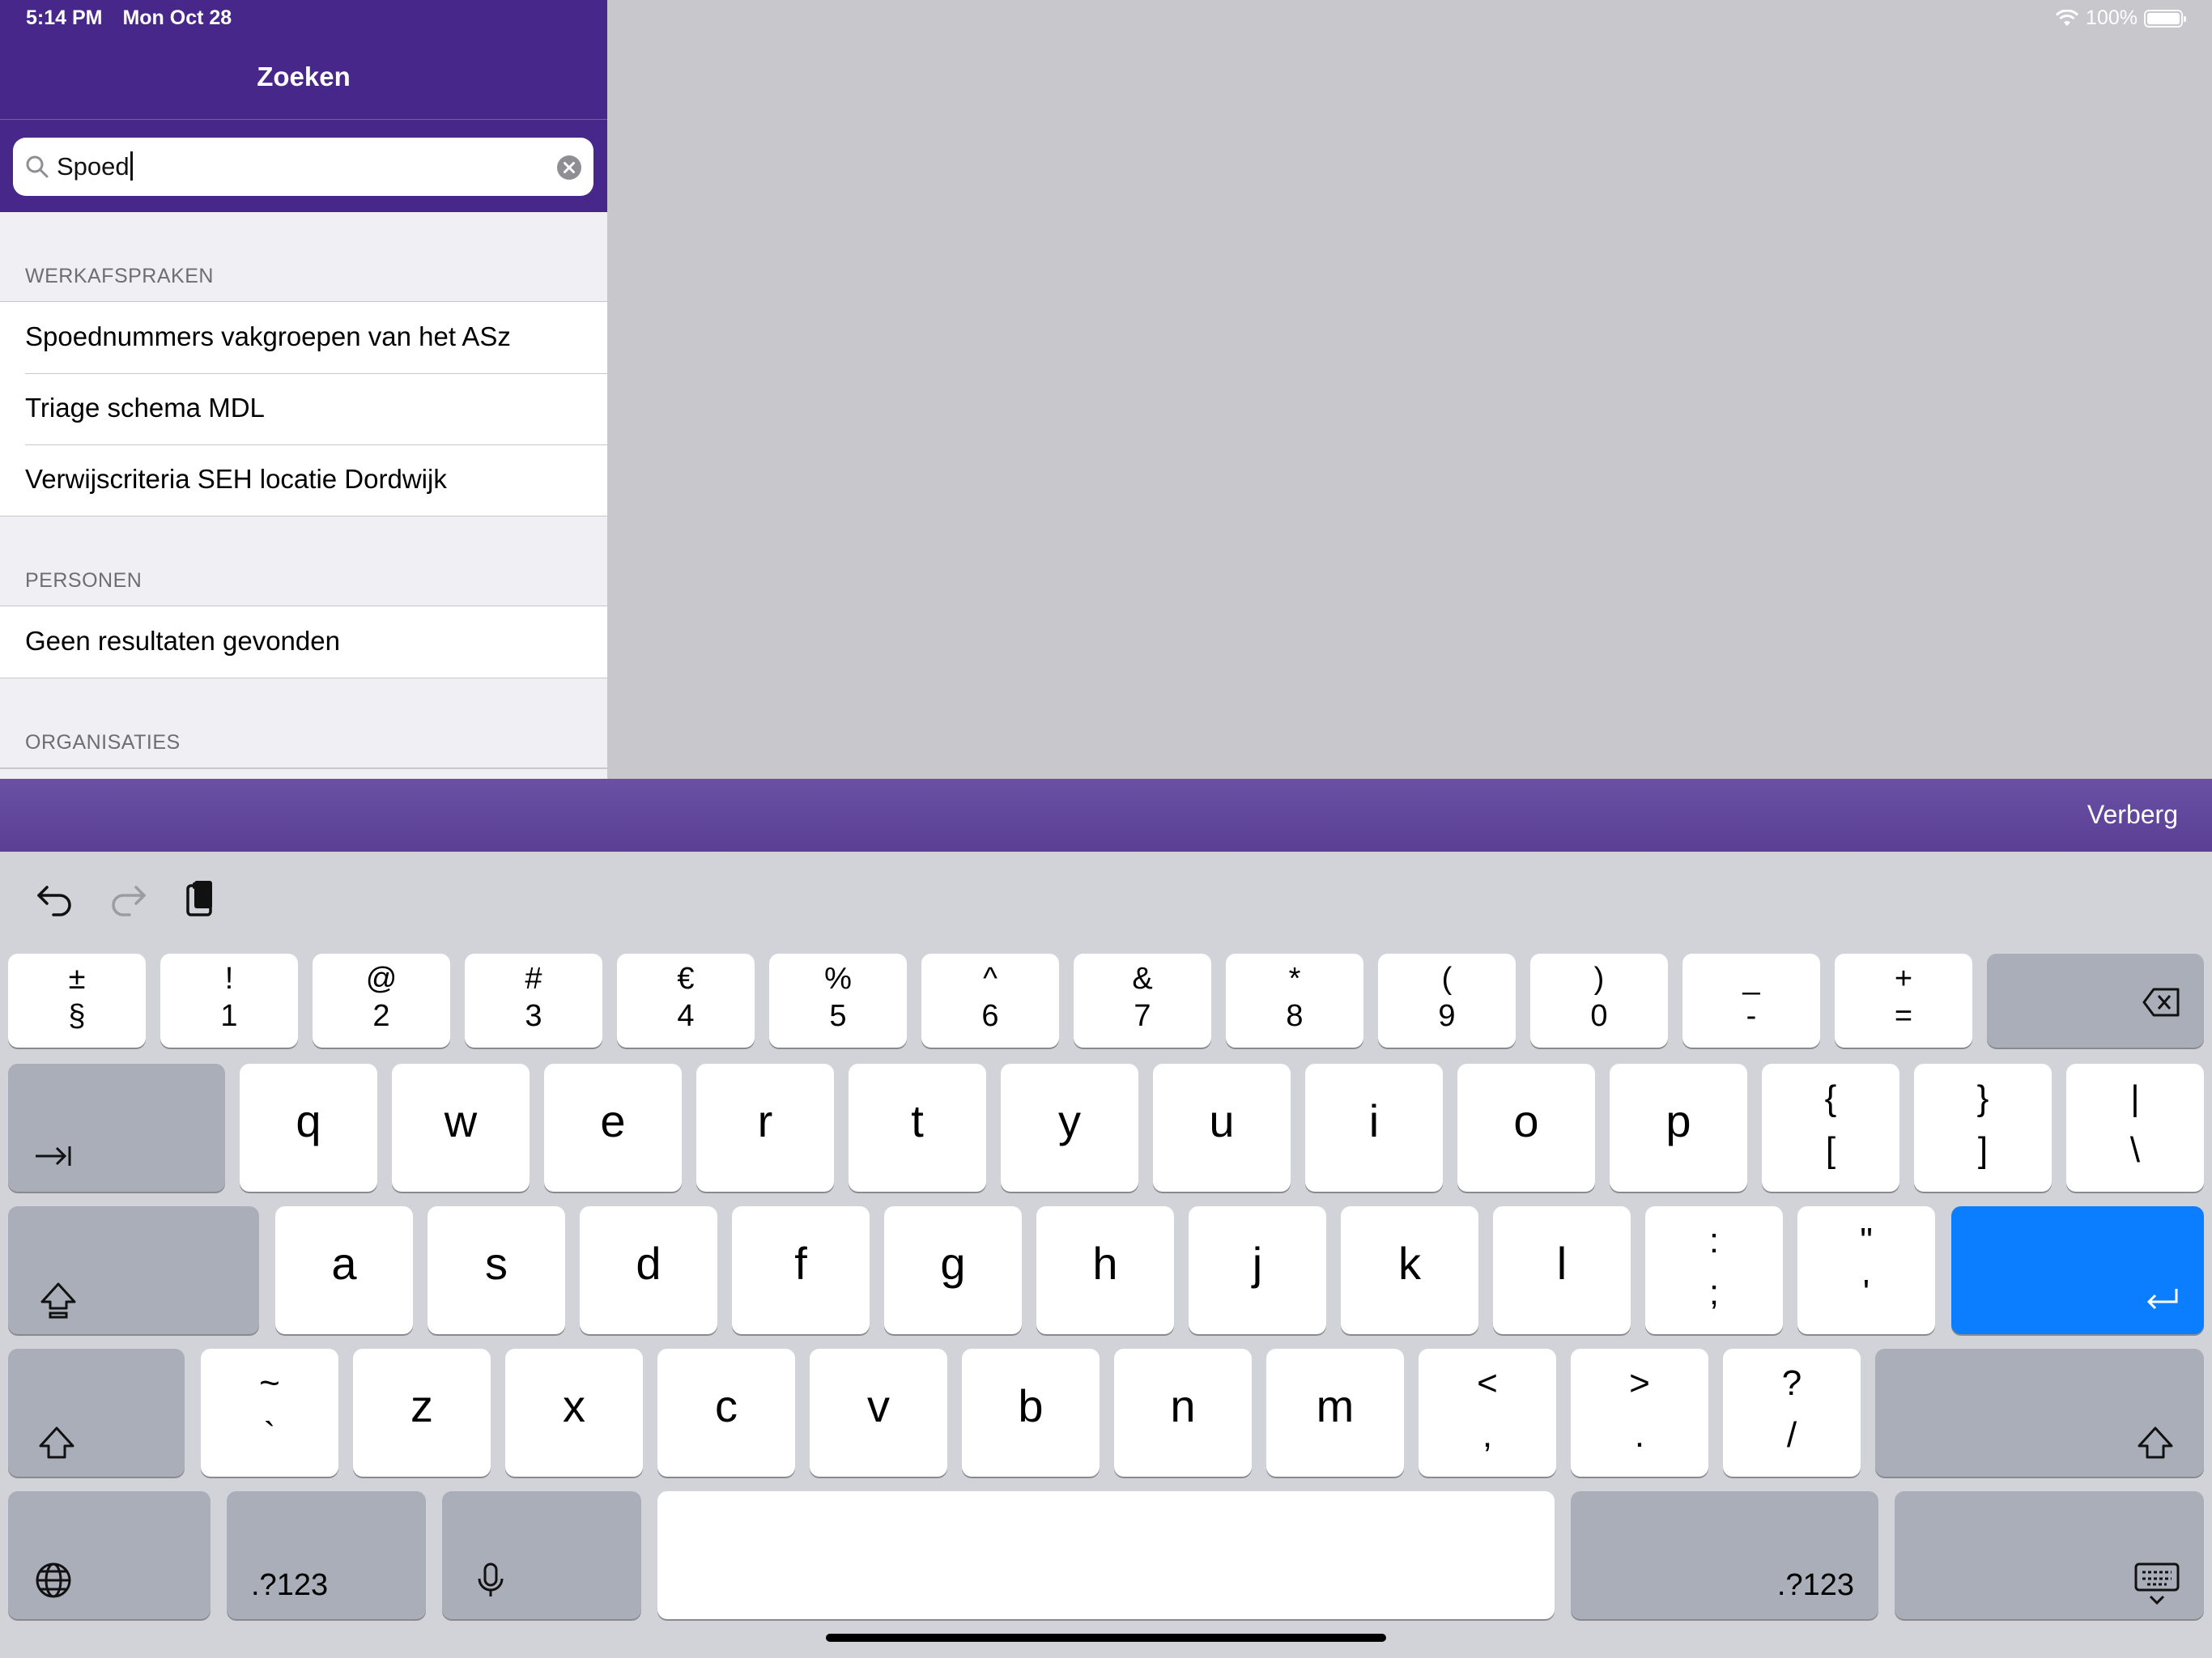 Image resolution: width=2212 pixels, height=1658 pixels. Describe the element at coordinates (303, 256) in the screenshot. I see `section-header: WERKAFSPRAKEN` at that location.